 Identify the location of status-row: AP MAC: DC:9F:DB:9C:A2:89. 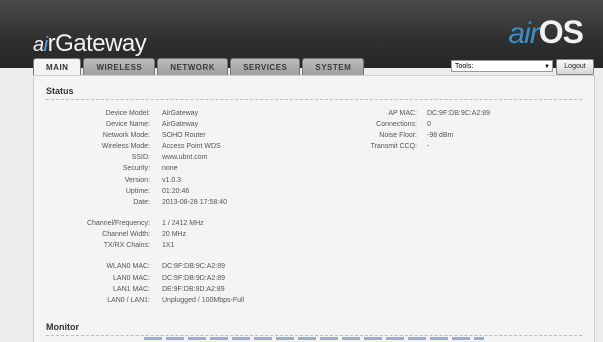
(412, 113).